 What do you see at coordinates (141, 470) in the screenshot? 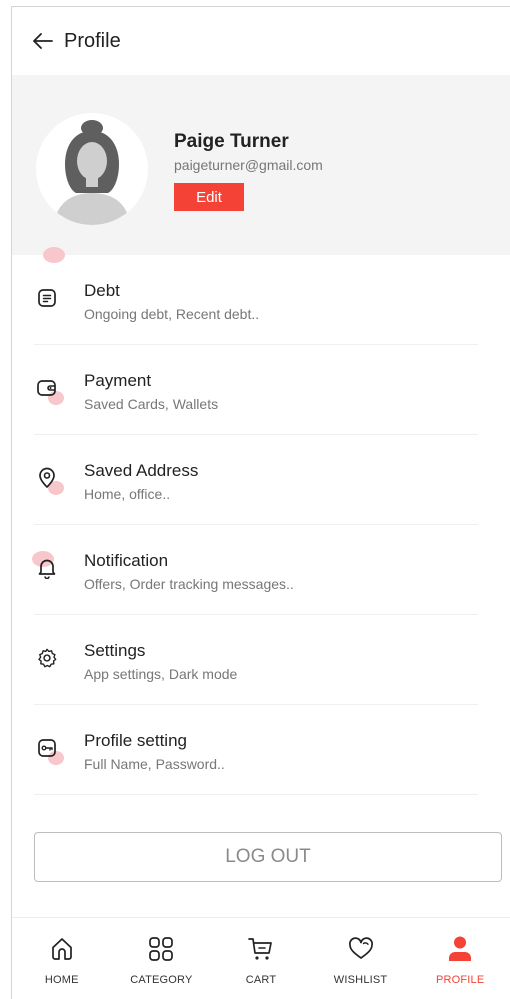
I see `menu-item-label: Saved Address` at bounding box center [141, 470].